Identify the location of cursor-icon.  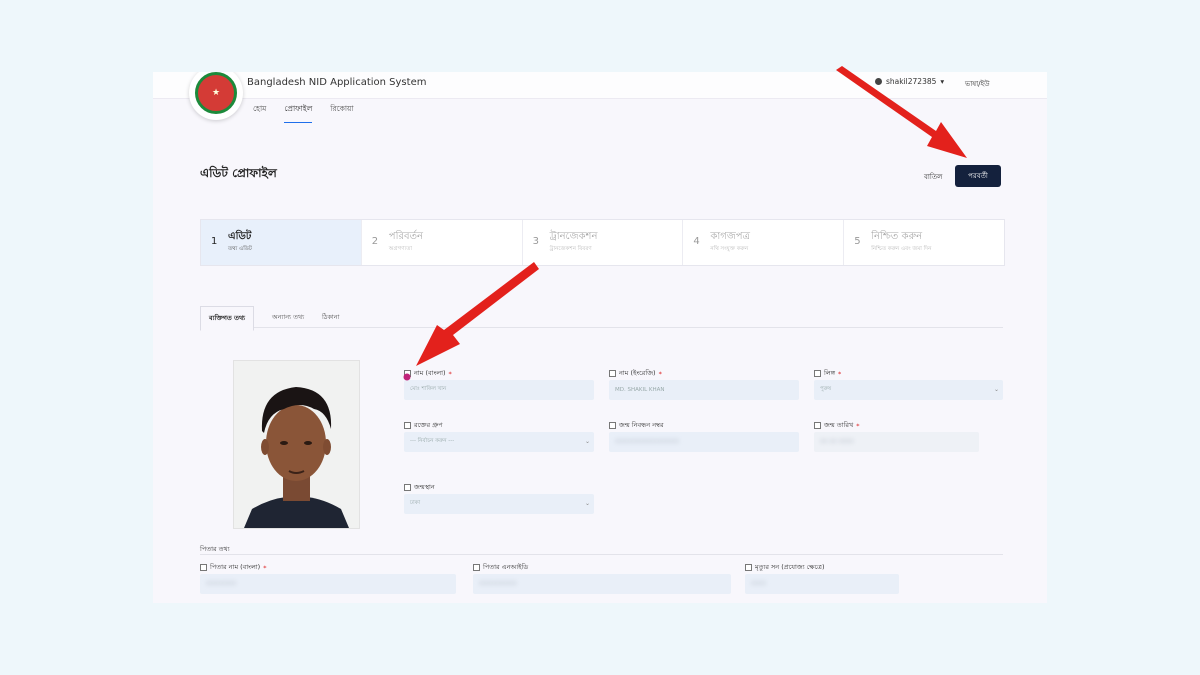
(407, 377).